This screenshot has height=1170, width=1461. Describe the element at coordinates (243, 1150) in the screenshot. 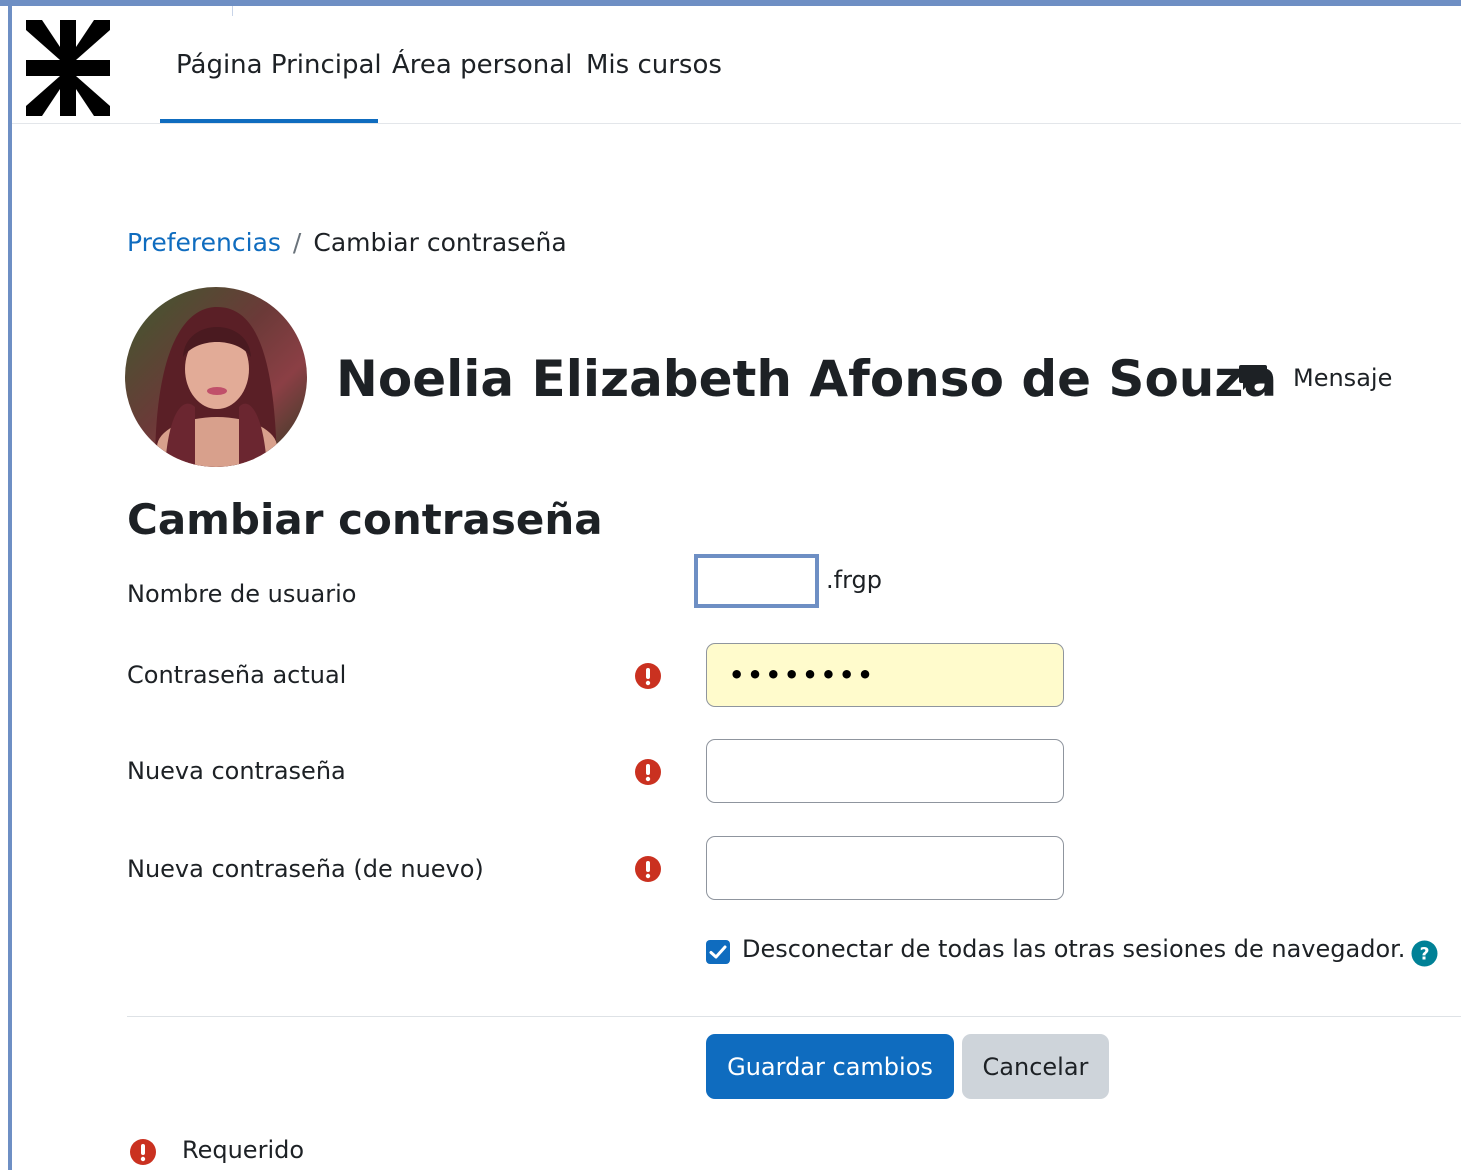

I see `required-legend: Requerido` at that location.